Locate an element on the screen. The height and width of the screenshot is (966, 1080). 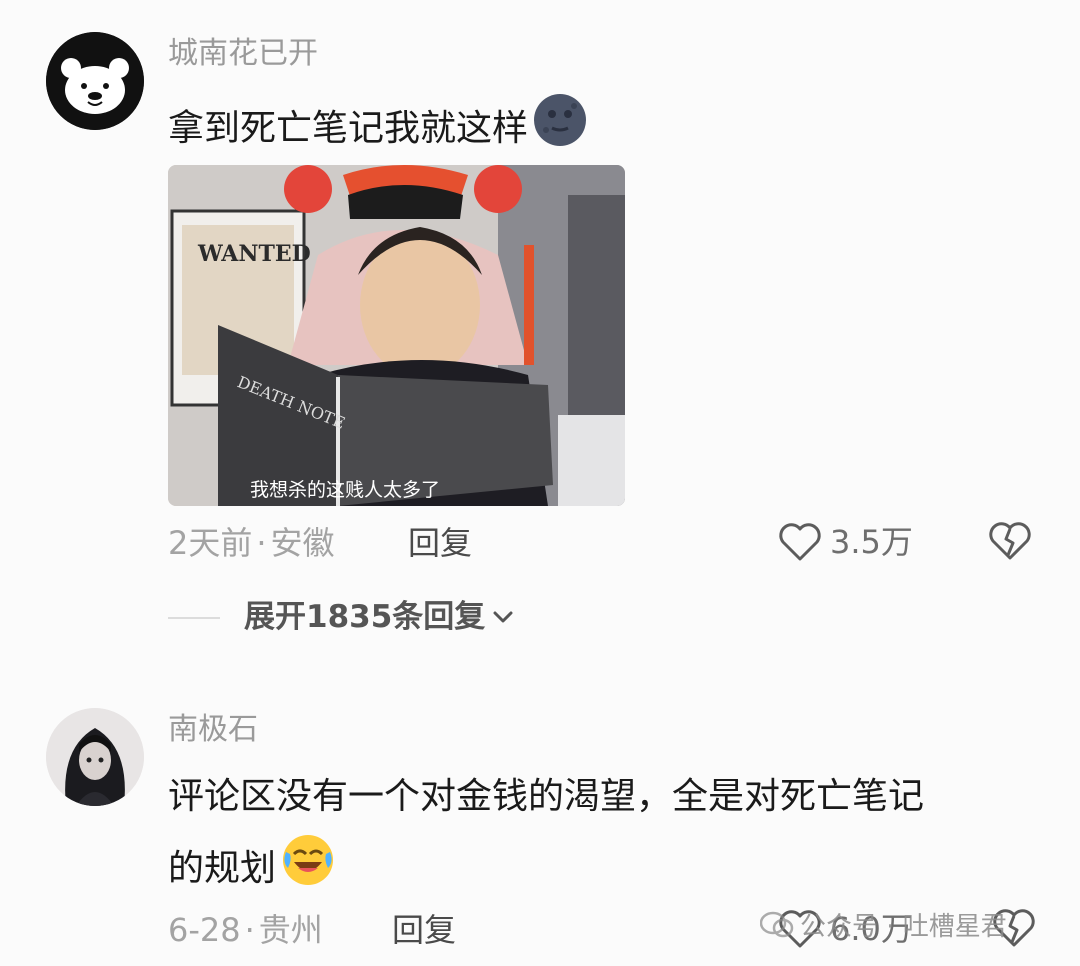
watermark-text: 公众号 · 吐槽星君 is located at coordinates (903, 927).